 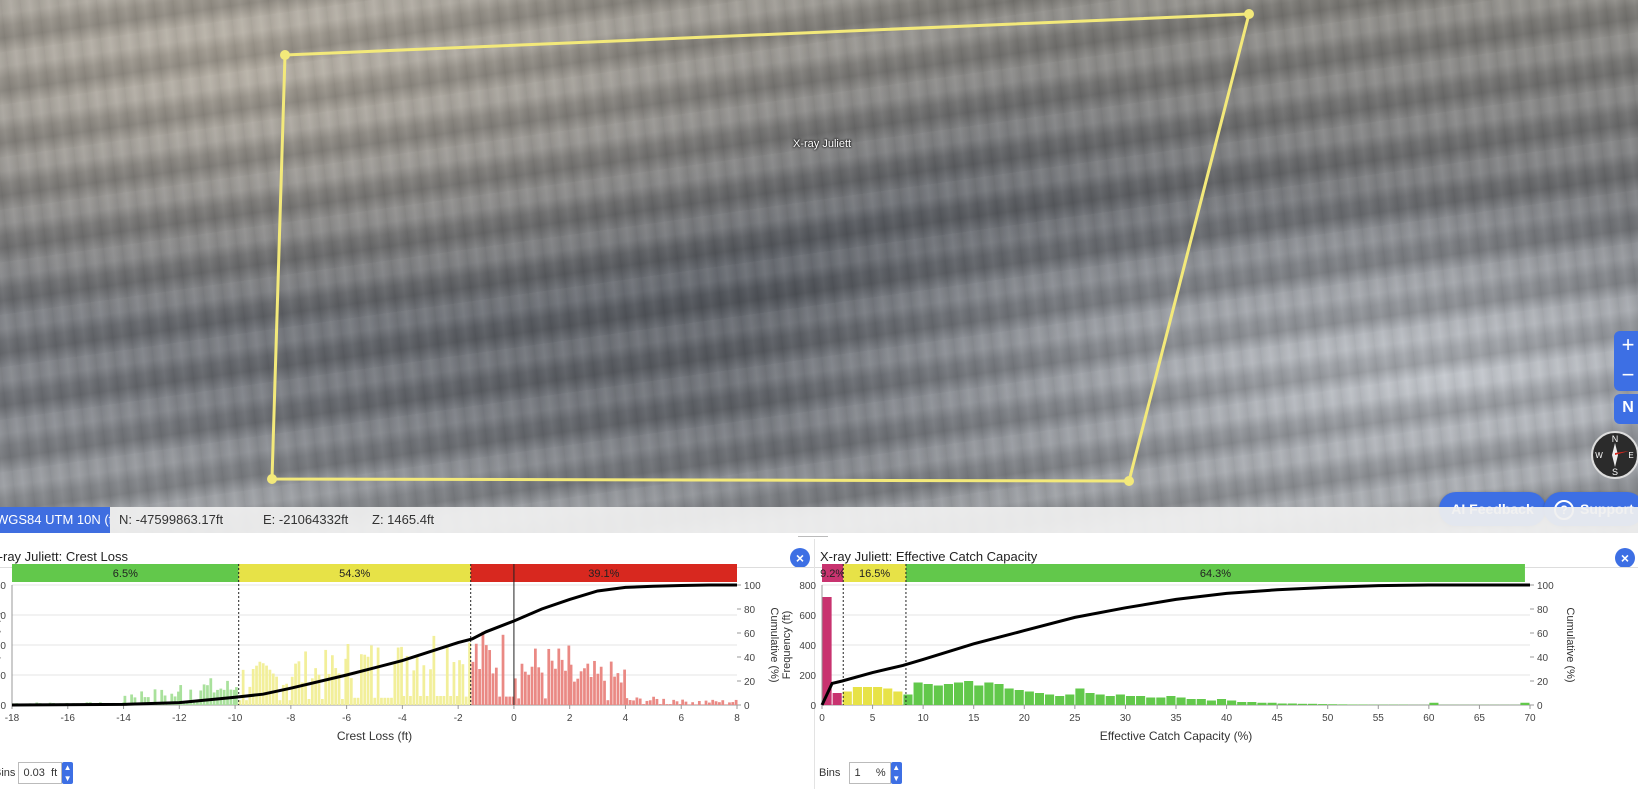 What do you see at coordinates (807, 646) in the screenshot?
I see `y-tick-label: 400` at bounding box center [807, 646].